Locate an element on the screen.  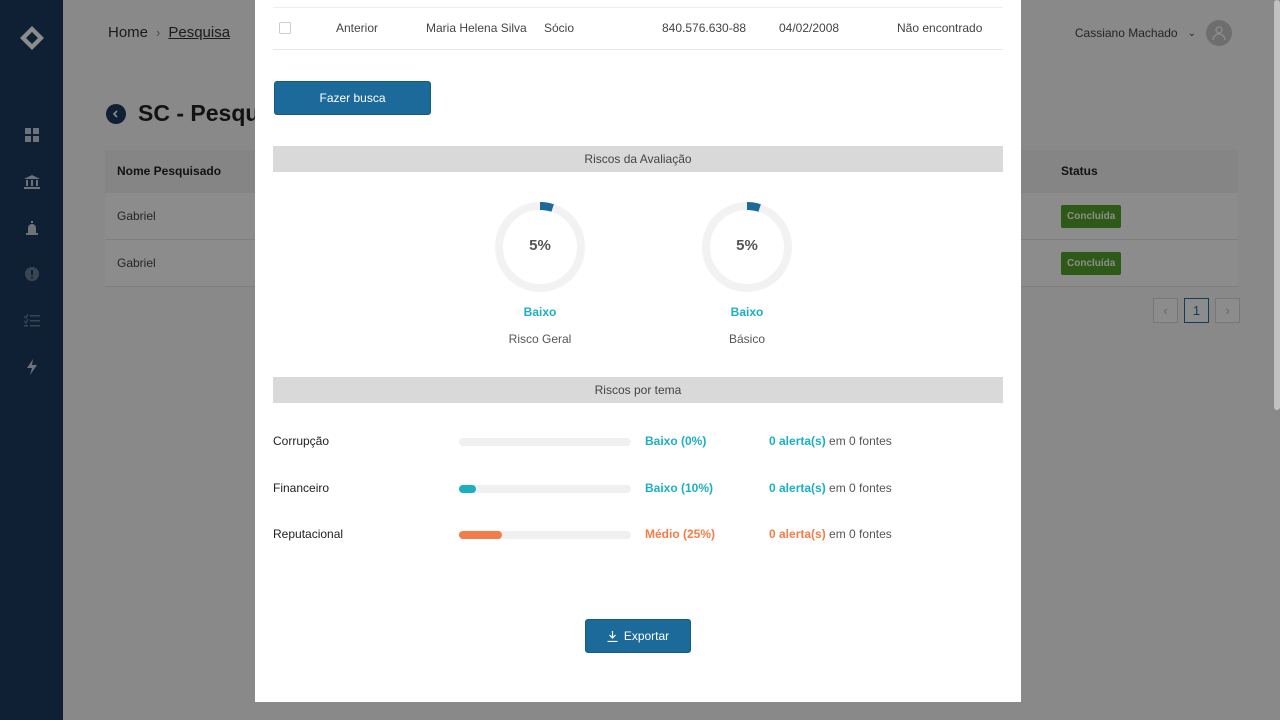
export-button: Exportar is located at coordinates (638, 636).